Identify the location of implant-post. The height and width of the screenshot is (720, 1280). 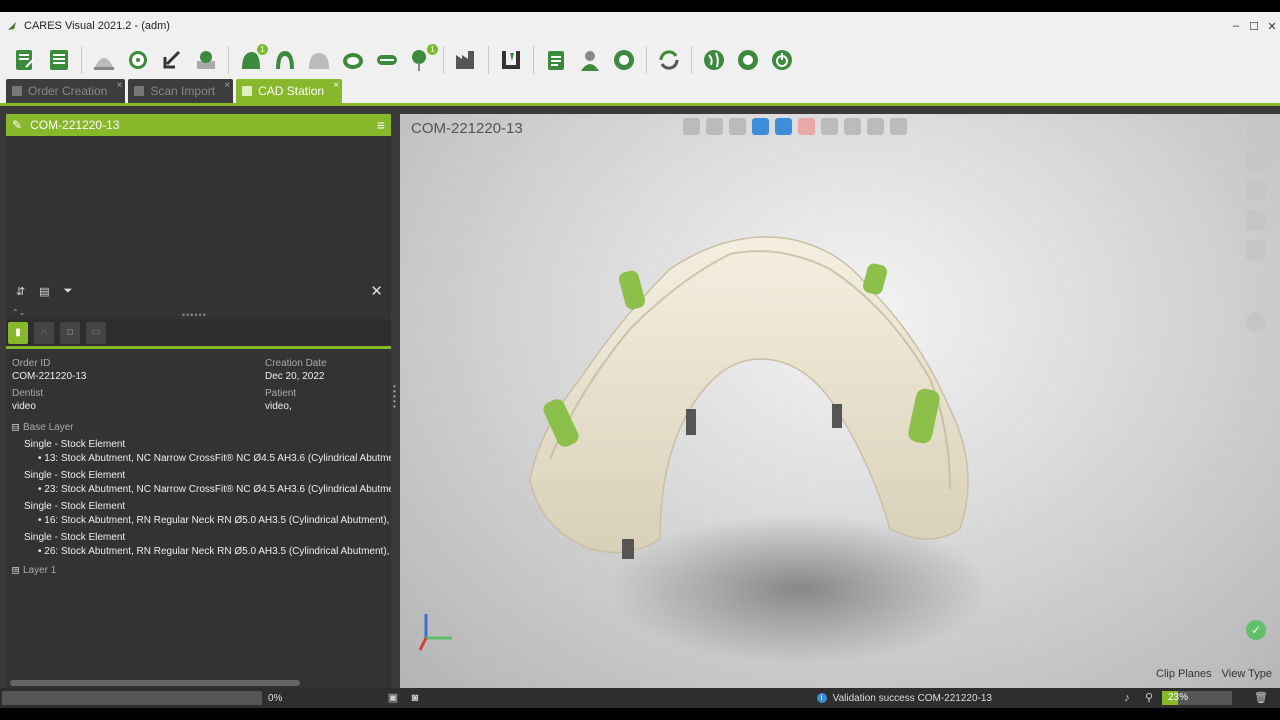
(875, 279).